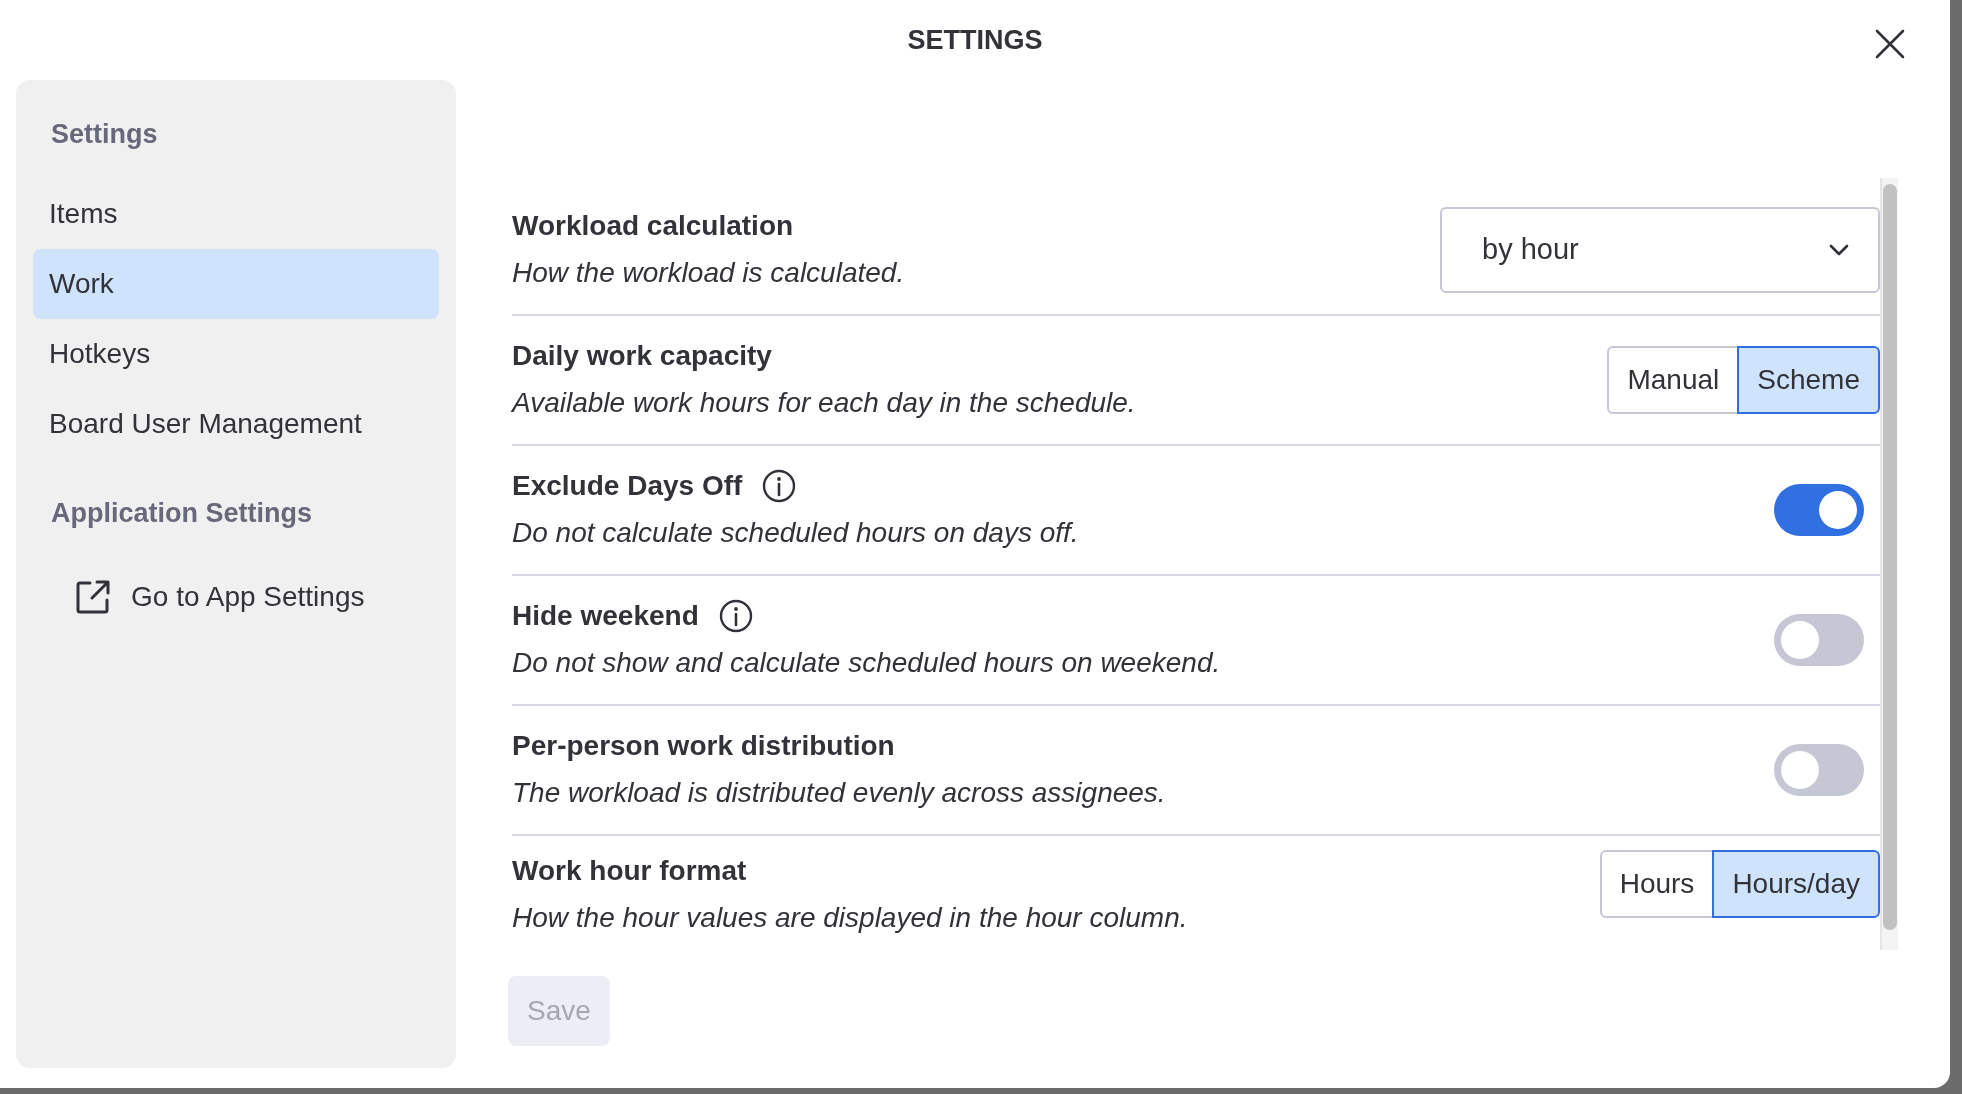 The image size is (1962, 1094). I want to click on section-heading: Settings, so click(104, 134).